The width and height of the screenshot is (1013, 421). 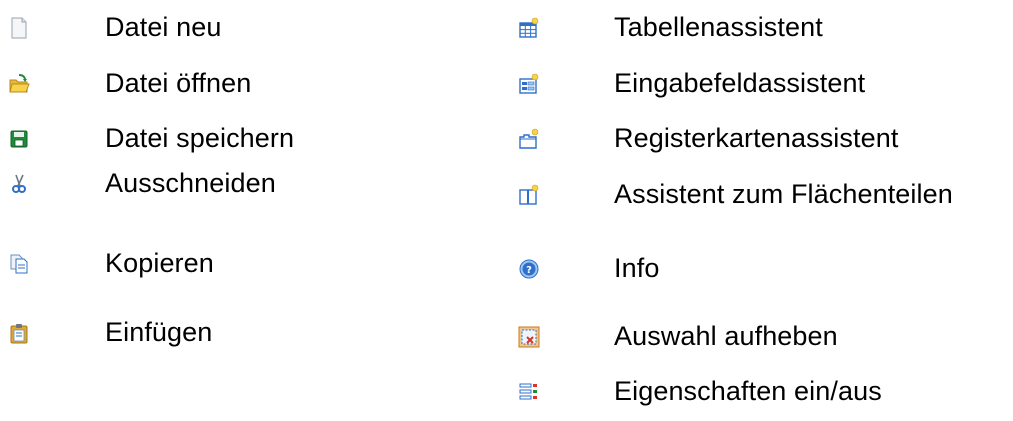 I want to click on legend-label: Assistent zum Flächenteilen, so click(x=783, y=194).